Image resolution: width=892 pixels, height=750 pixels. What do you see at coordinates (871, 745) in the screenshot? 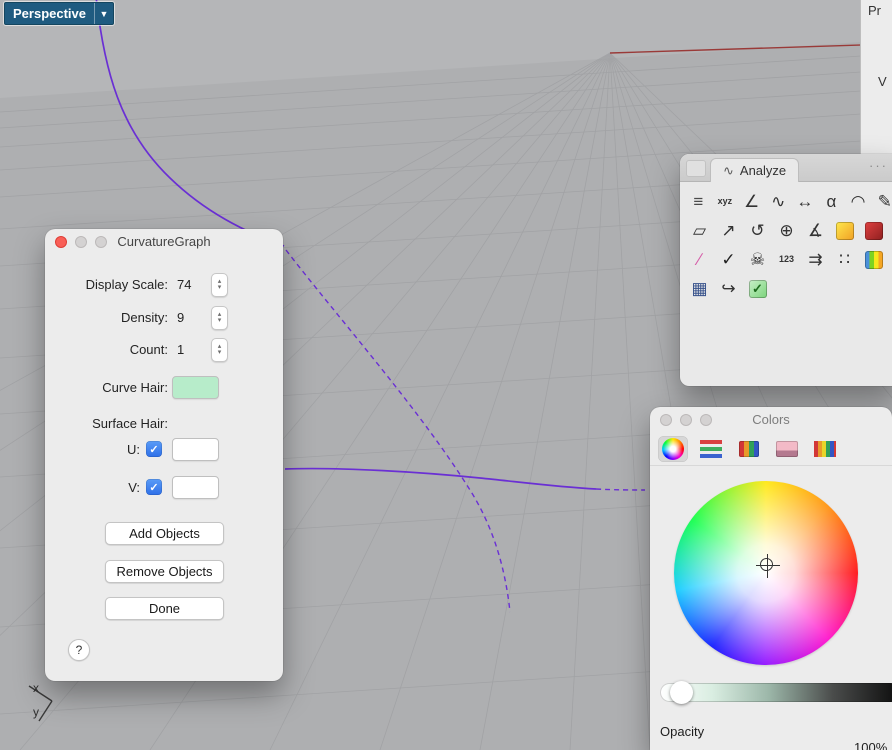
I see `opacity-value: 100%` at bounding box center [871, 745].